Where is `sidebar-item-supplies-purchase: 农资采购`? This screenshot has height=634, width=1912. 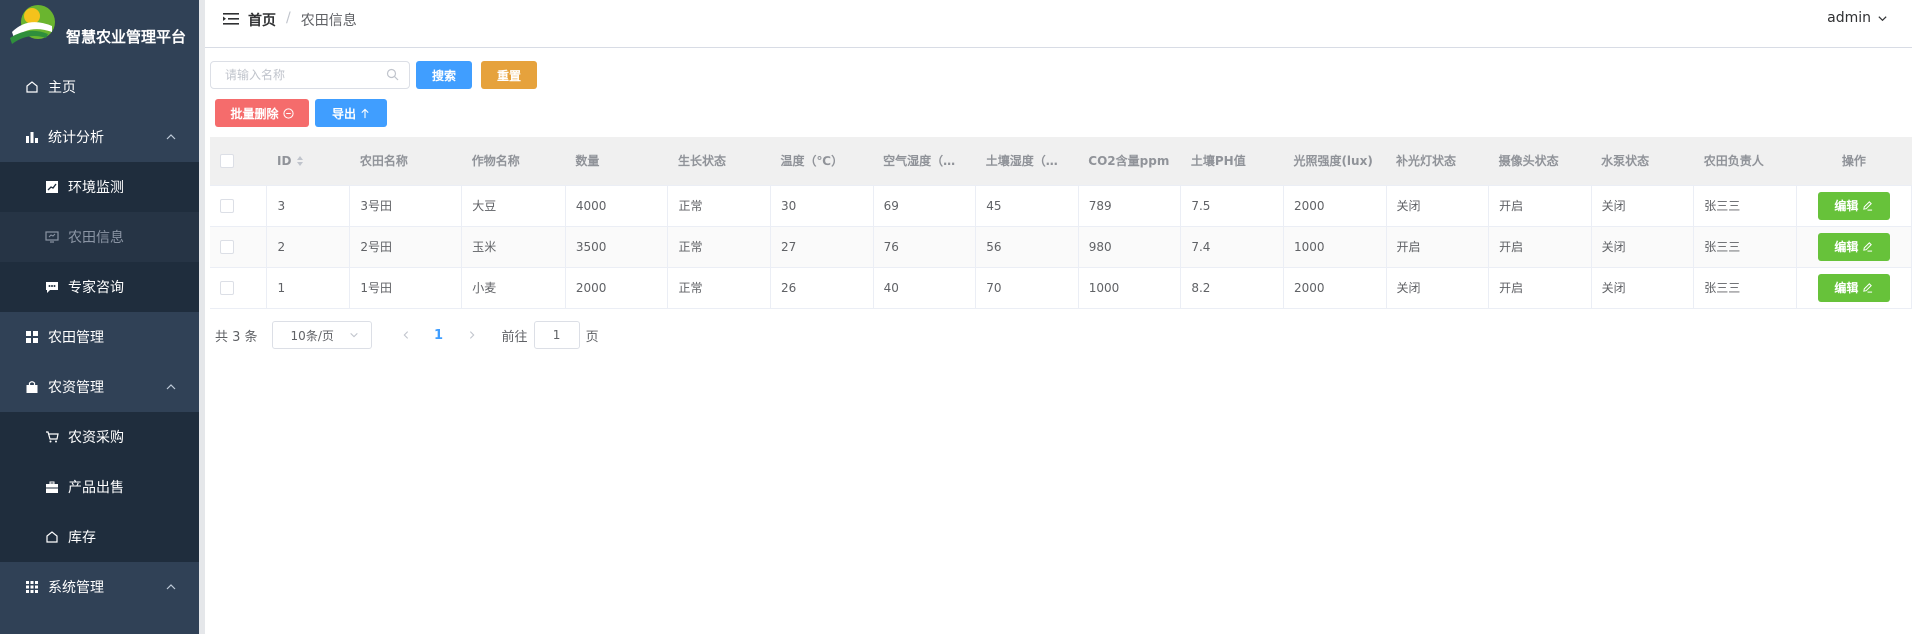 sidebar-item-supplies-purchase: 农资采购 is located at coordinates (99, 437).